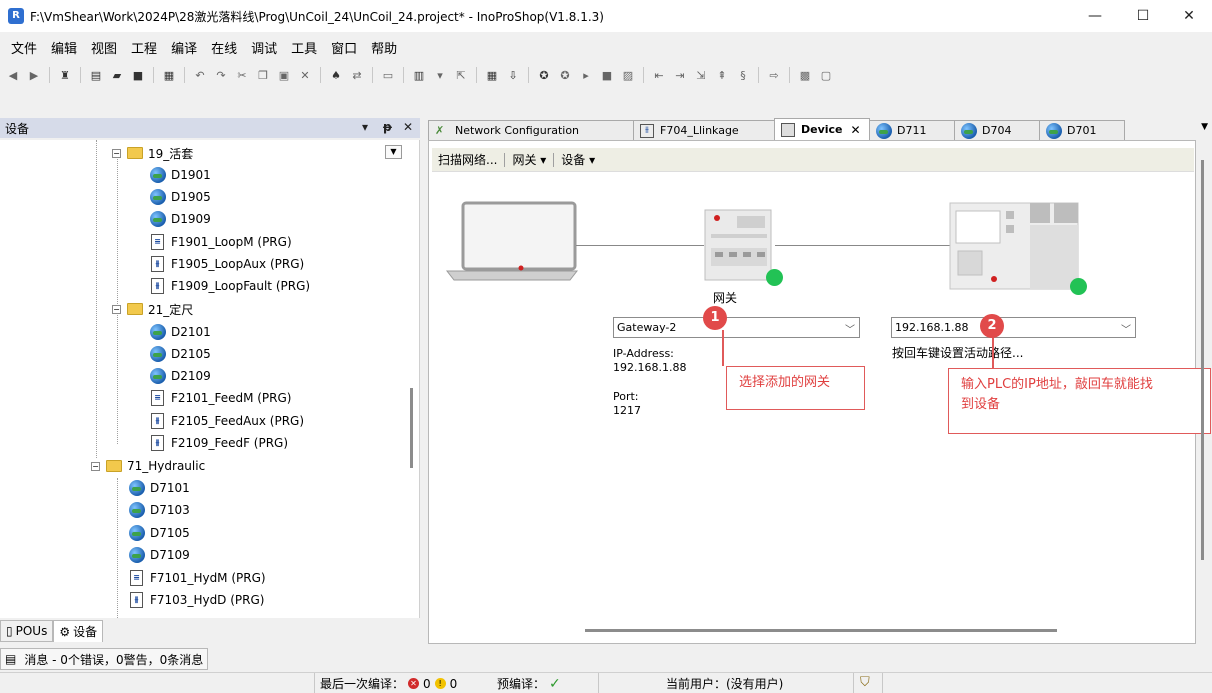 This screenshot has width=1212, height=693. I want to click on tree-item-f7103: ⫵ F7103_HydD (PRG), so click(197, 600).